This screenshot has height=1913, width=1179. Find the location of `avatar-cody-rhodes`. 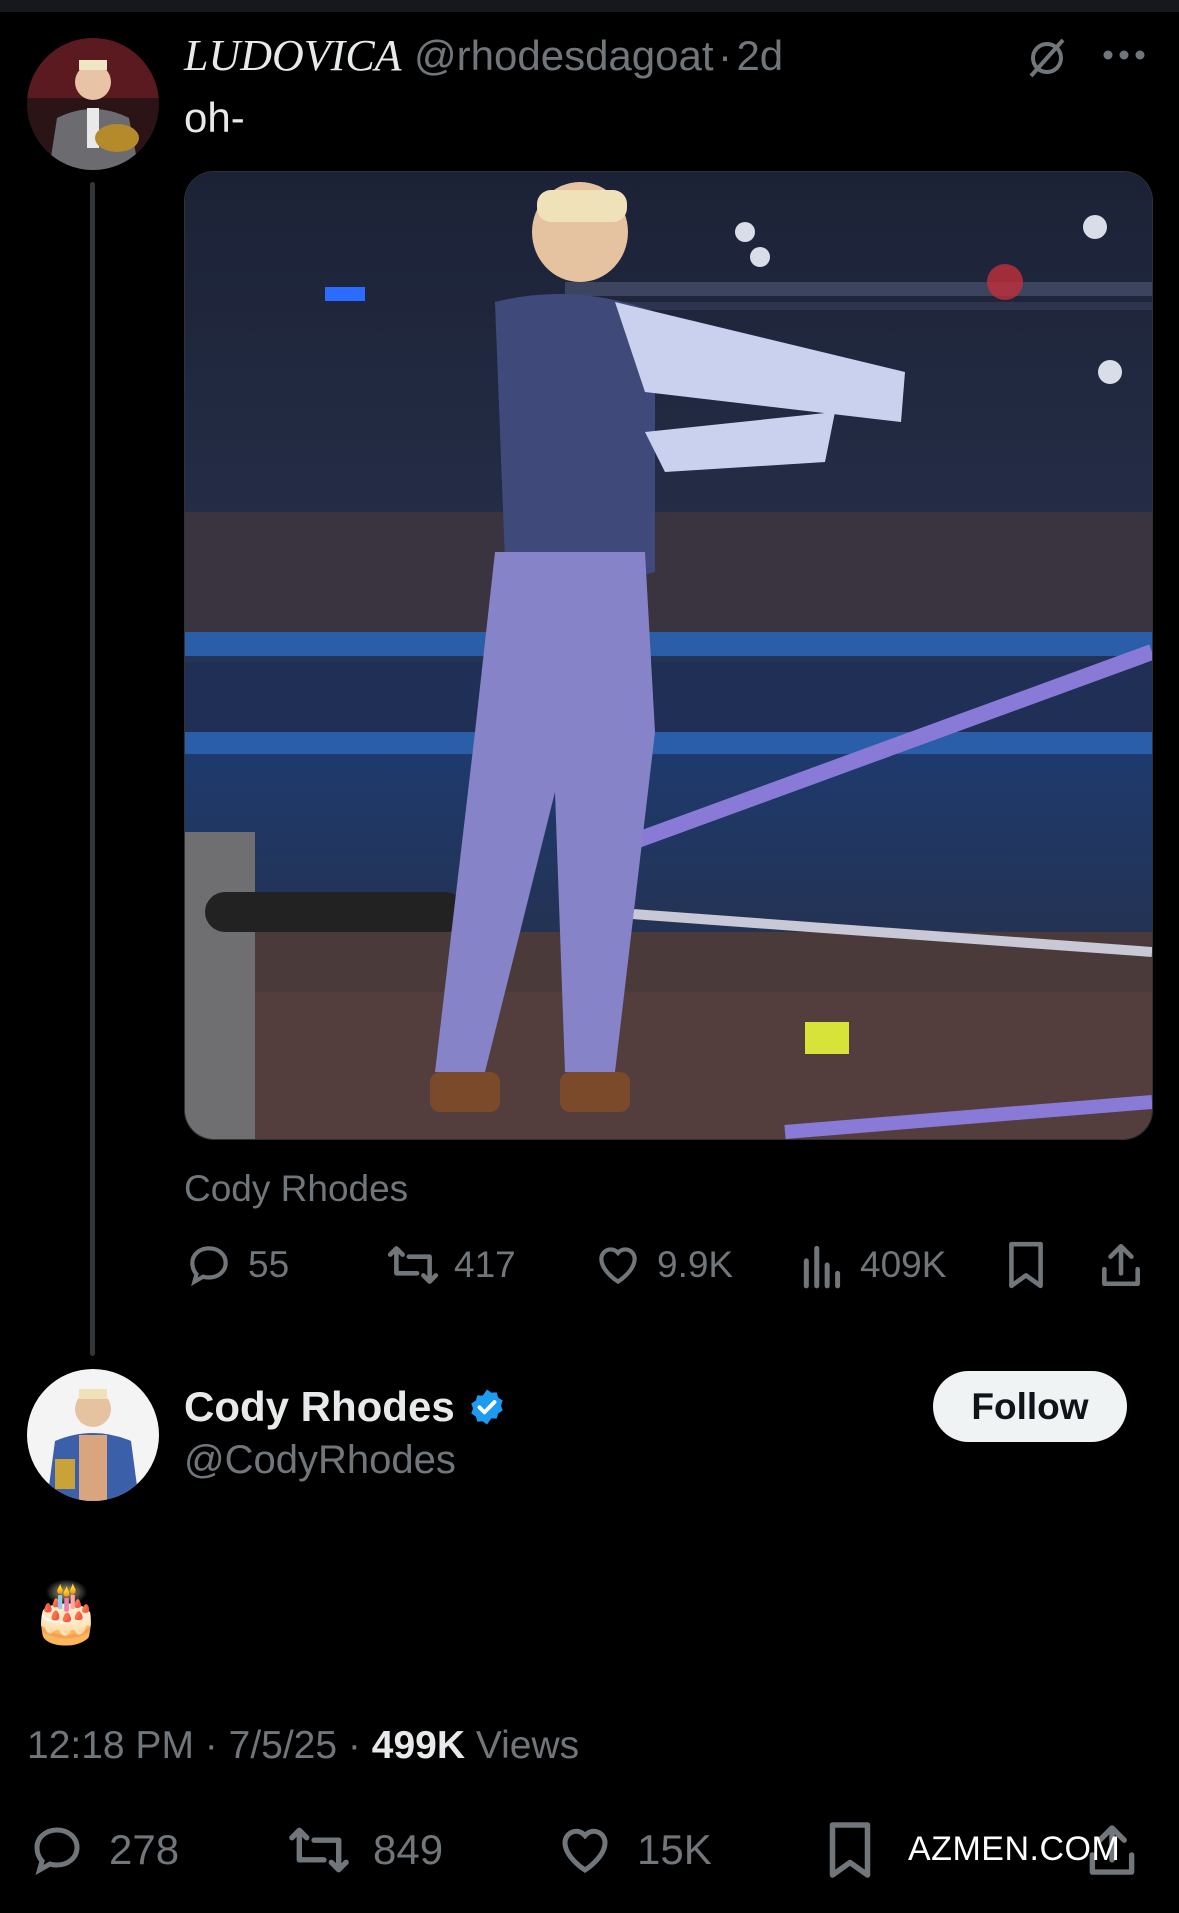

avatar-cody-rhodes is located at coordinates (93, 1435).